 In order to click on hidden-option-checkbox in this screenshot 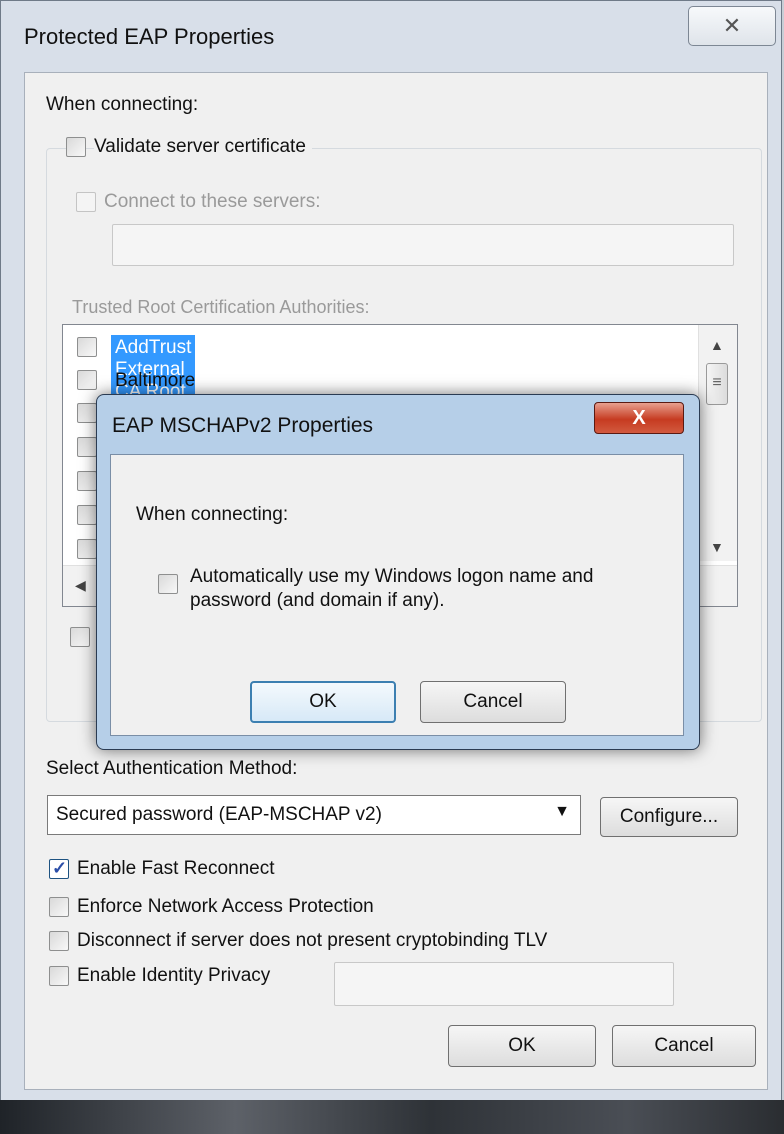, I will do `click(80, 637)`.